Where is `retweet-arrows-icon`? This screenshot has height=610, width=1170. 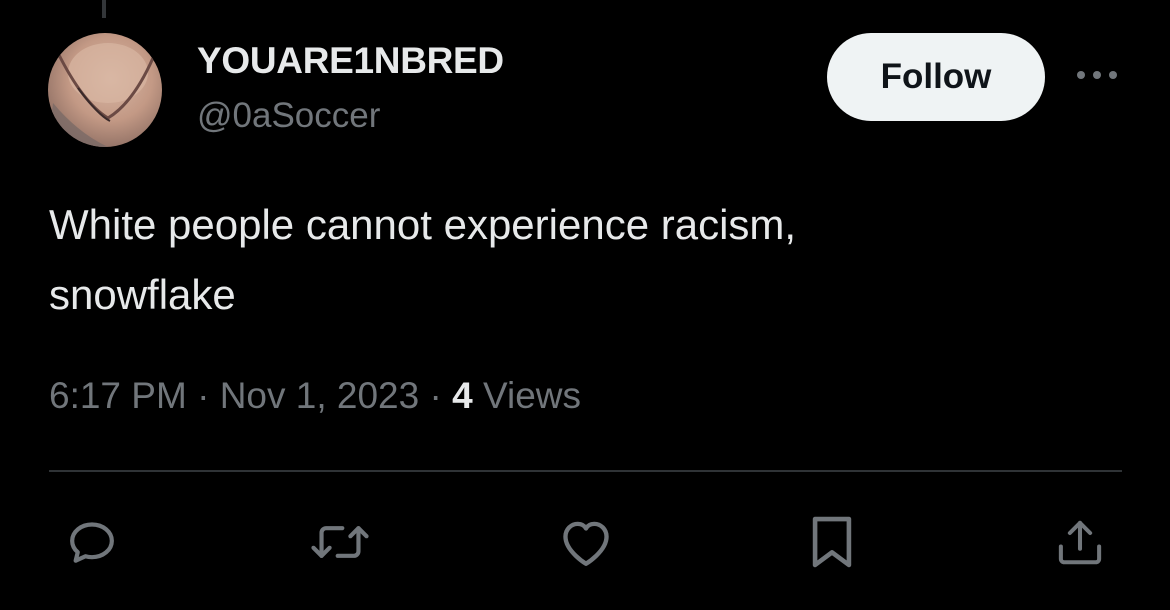
retweet-arrows-icon is located at coordinates (340, 542).